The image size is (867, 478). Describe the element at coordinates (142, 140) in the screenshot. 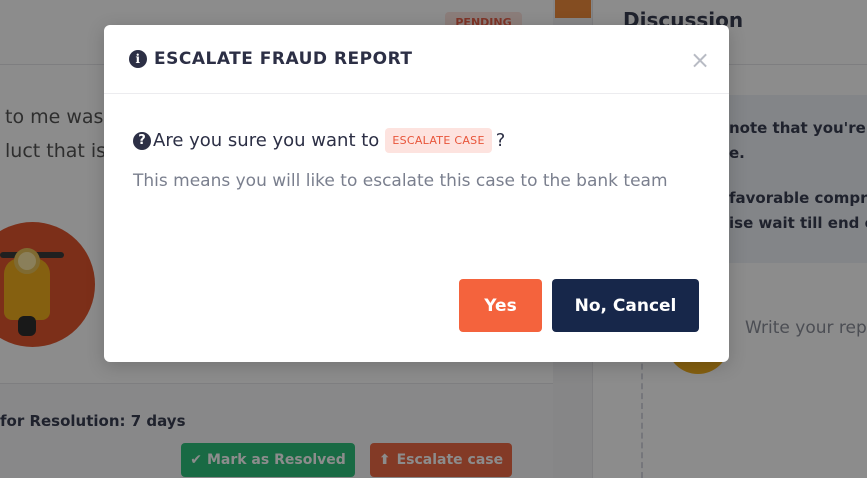

I see `question-circle-icon: ?` at that location.